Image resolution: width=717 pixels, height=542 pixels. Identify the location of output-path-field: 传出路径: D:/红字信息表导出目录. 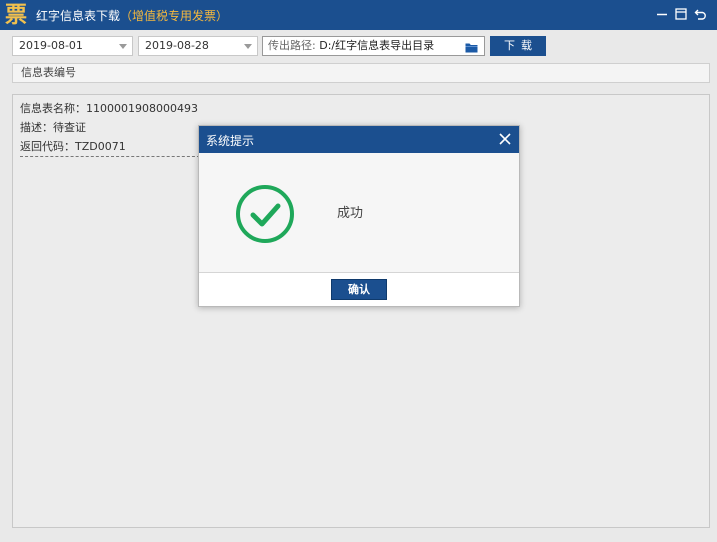
(373, 46).